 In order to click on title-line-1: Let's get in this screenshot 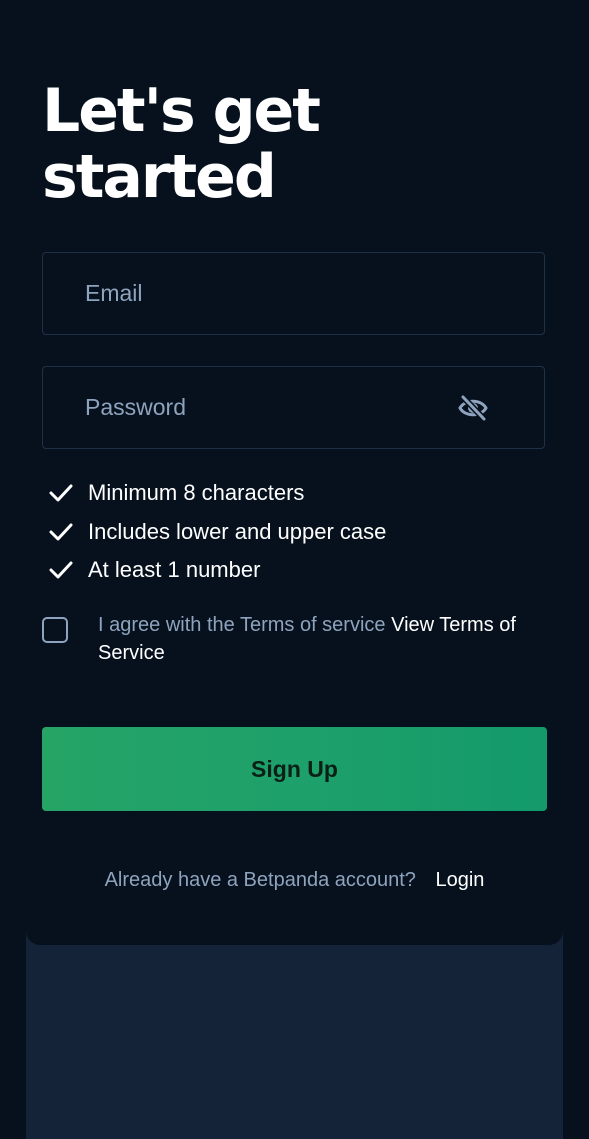, I will do `click(181, 111)`.